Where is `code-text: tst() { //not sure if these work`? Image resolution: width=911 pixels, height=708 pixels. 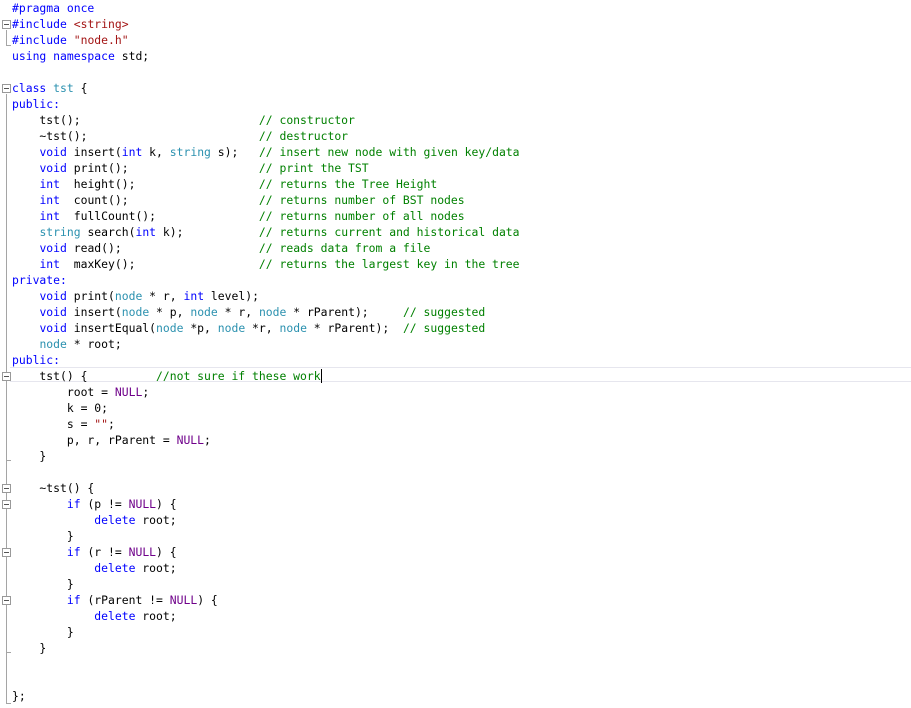 code-text: tst() { //not sure if these work is located at coordinates (167, 376).